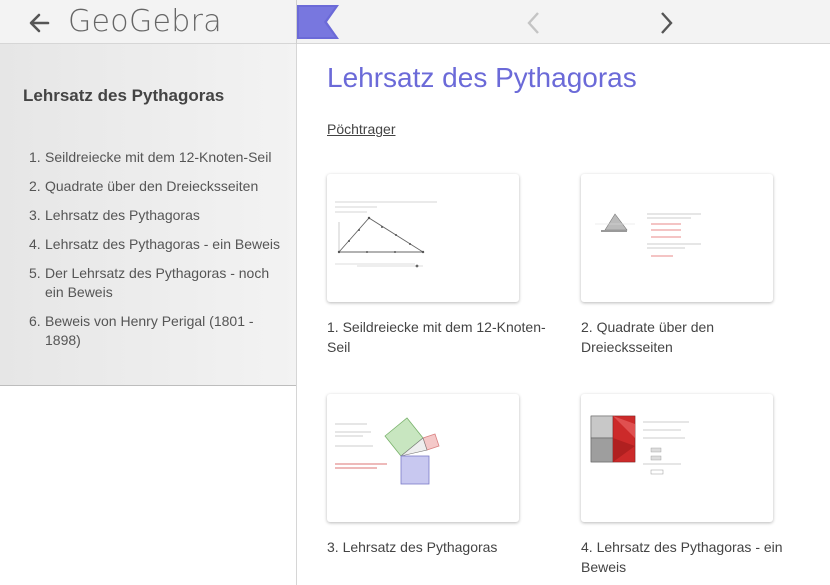  Describe the element at coordinates (361, 129) in the screenshot. I see `author-link: Pöchtrager` at that location.